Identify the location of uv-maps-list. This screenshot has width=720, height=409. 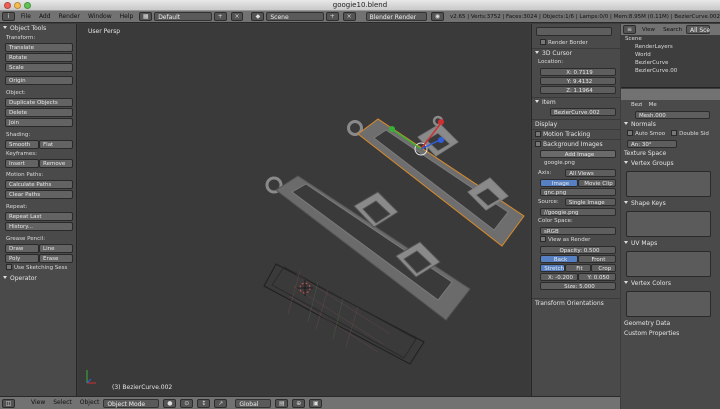
(668, 264).